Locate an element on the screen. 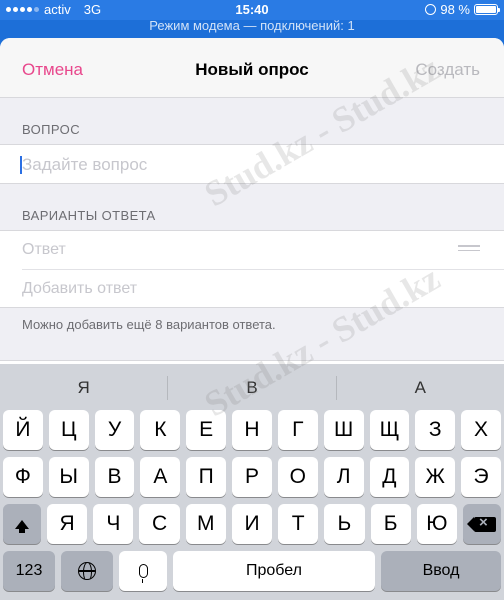 This screenshot has width=504, height=600. letter-key: Ы is located at coordinates (68, 477).